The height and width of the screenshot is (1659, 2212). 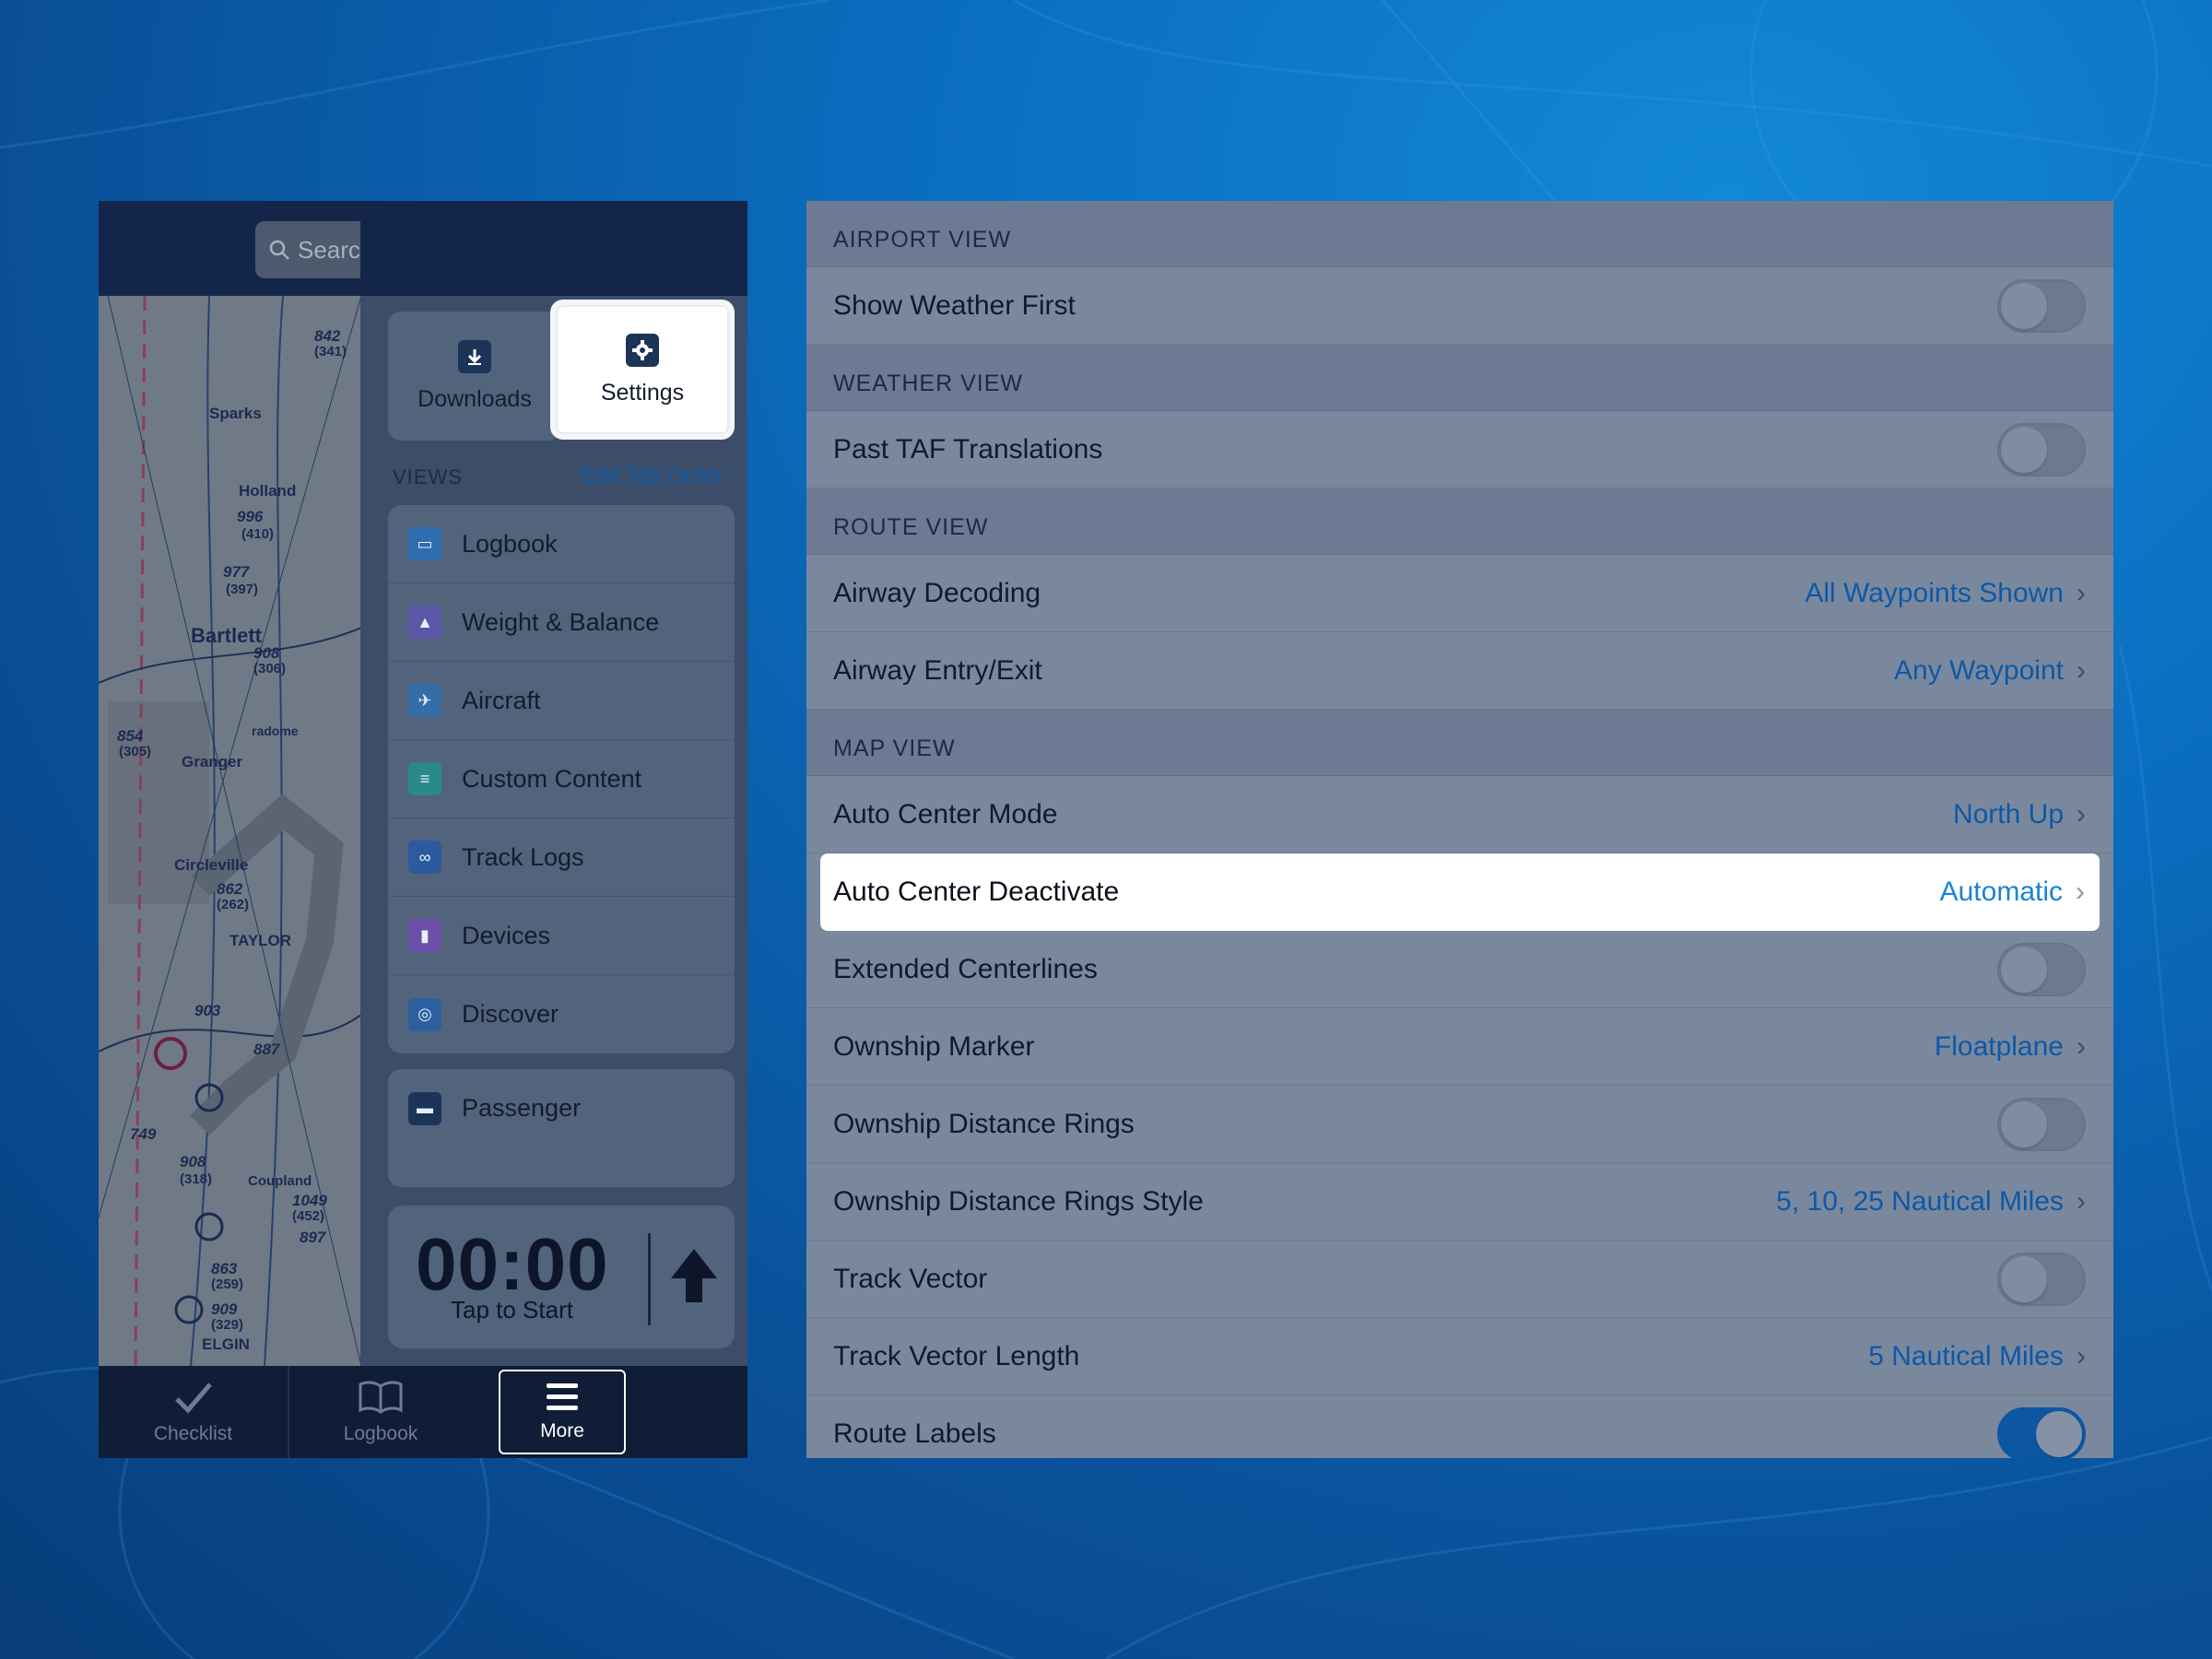 I want to click on map-label: (306), so click(x=270, y=669).